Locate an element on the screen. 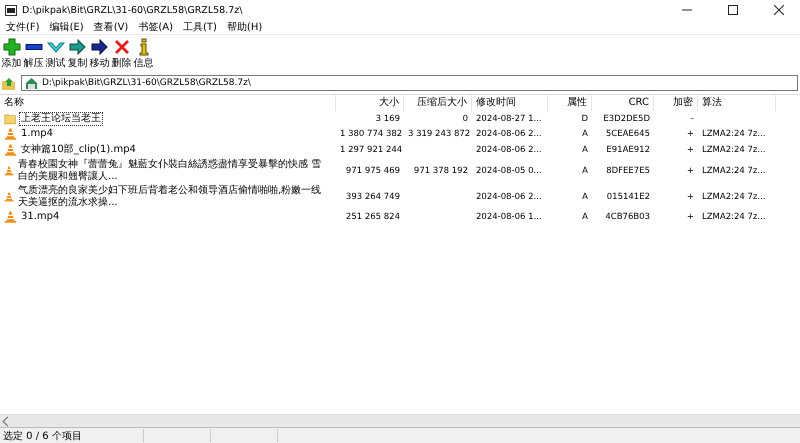 This screenshot has width=800, height=443. column-header: CRC is located at coordinates (623, 103).